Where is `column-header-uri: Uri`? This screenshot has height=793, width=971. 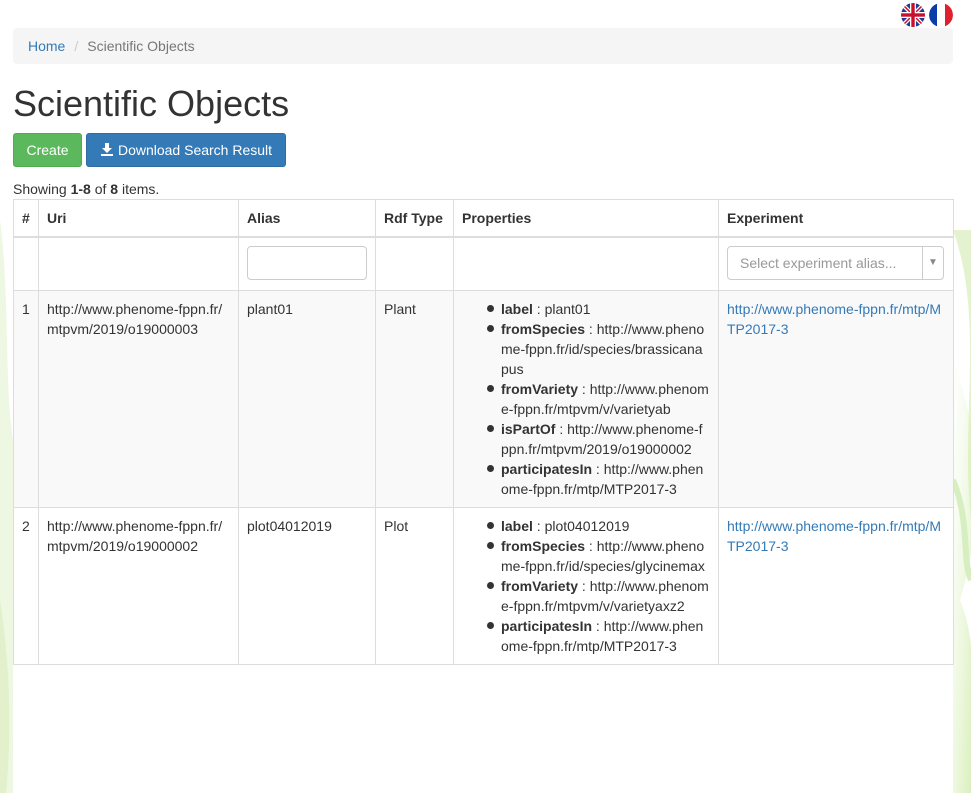 column-header-uri: Uri is located at coordinates (138, 218).